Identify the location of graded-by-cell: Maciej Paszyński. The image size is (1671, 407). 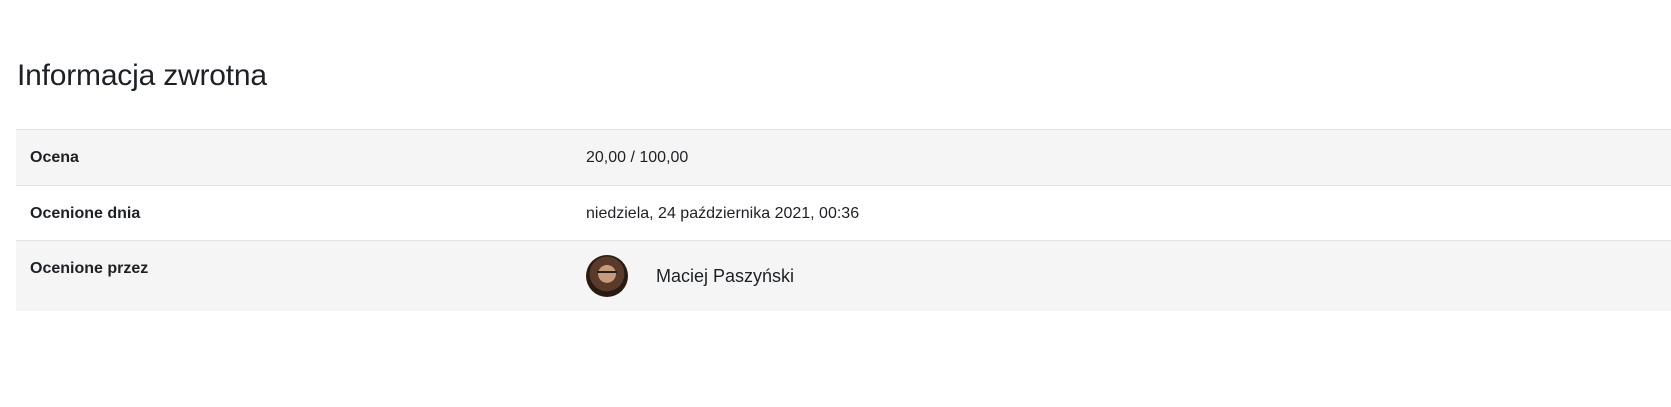
(1121, 276).